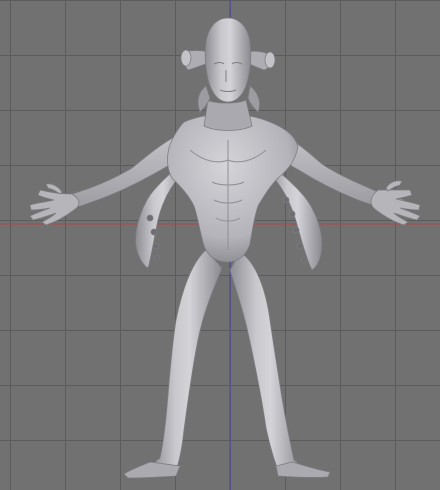  I want to click on left-hand, so click(54, 204).